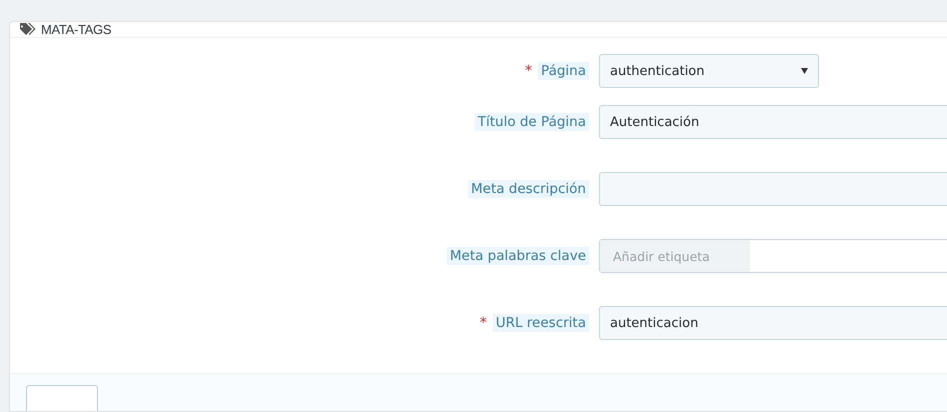  Describe the element at coordinates (773, 189) in the screenshot. I see `input-field` at that location.